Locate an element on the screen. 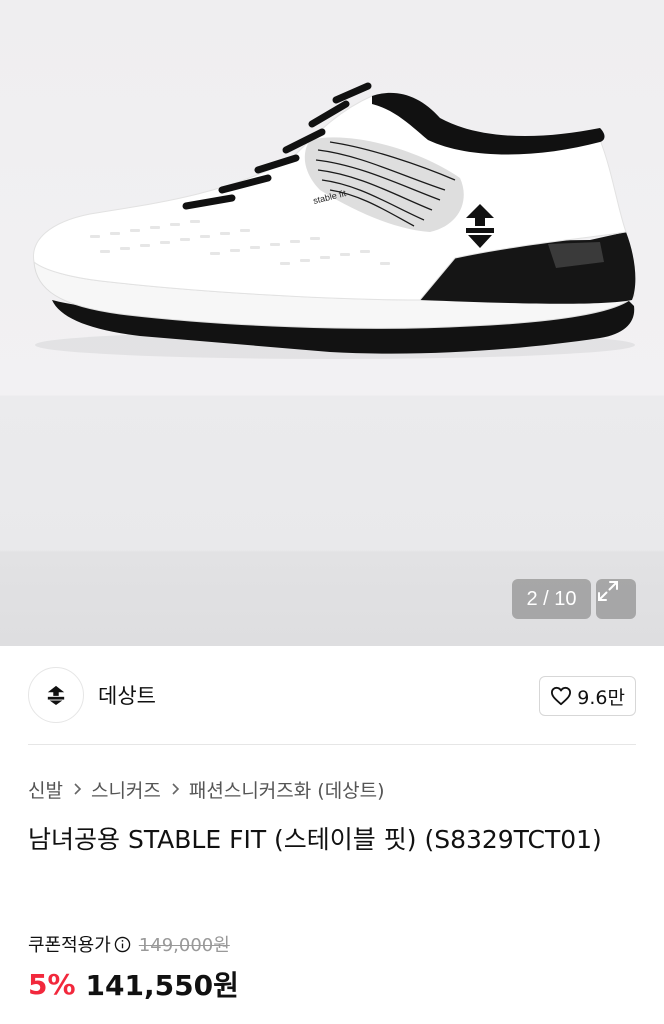  breadcrumb-item-fashion-sneakers: 패션스니커즈화 (데상트) is located at coordinates (287, 789).